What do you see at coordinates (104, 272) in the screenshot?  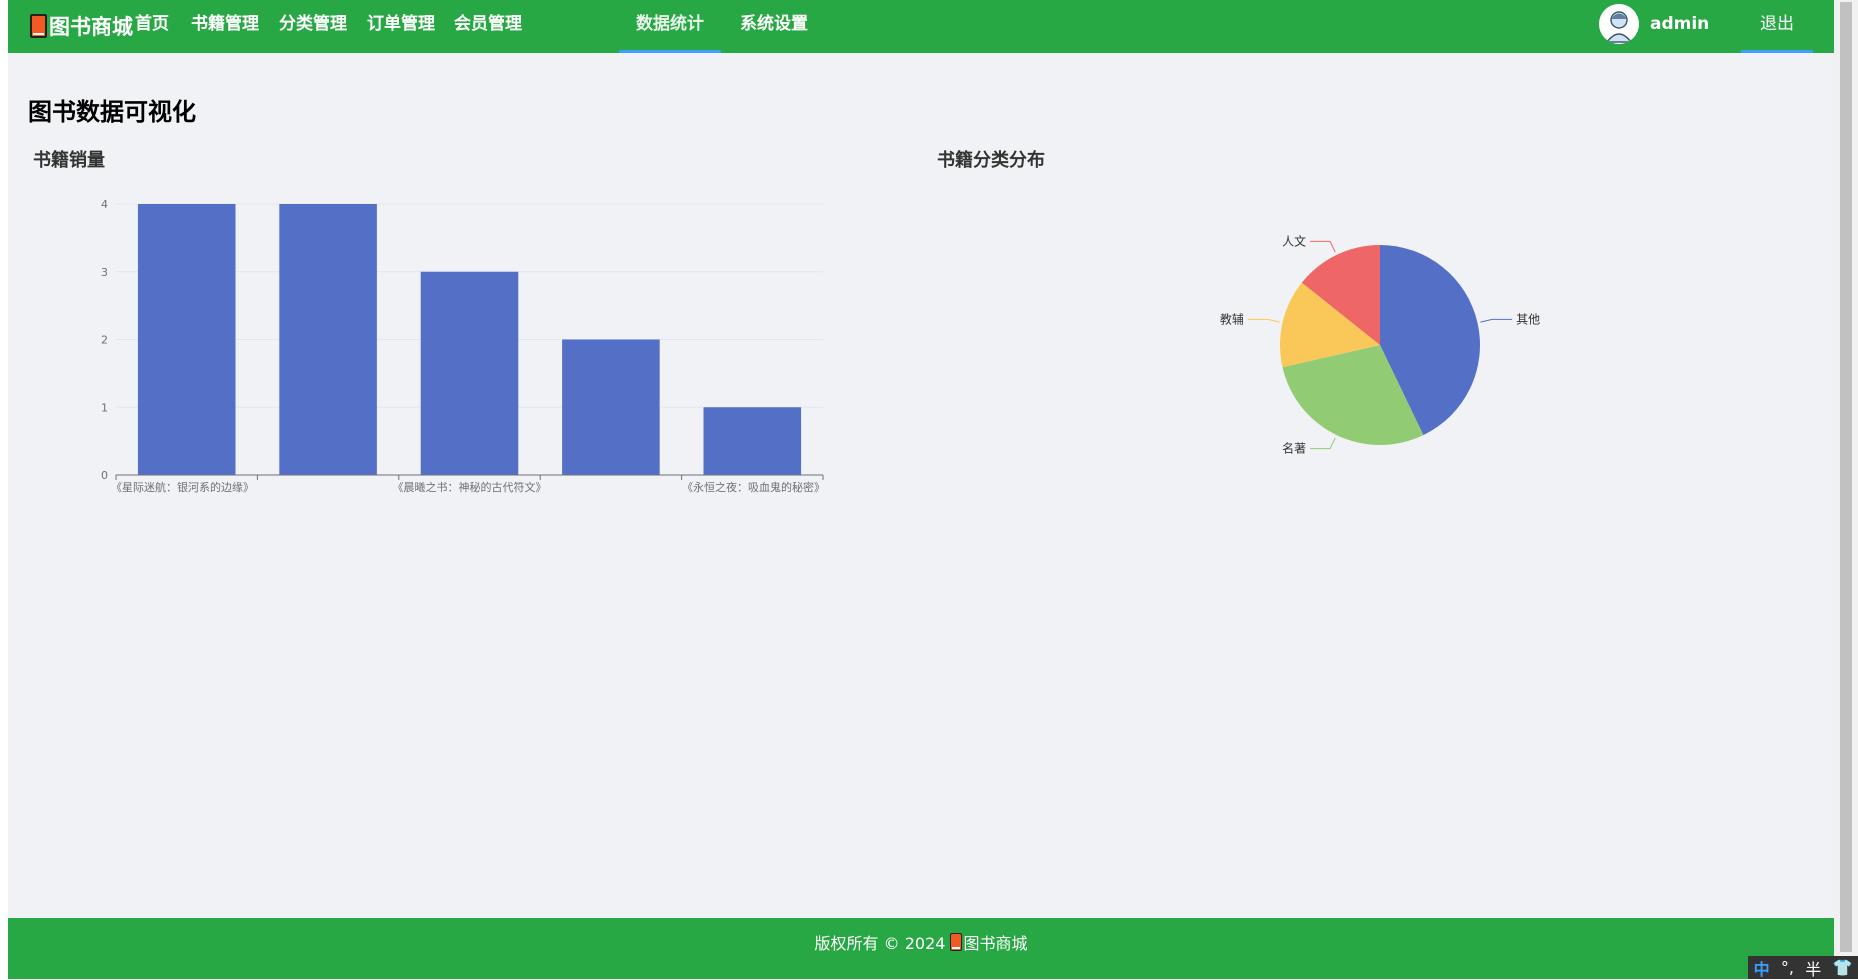 I see `y-tick-label: 3` at bounding box center [104, 272].